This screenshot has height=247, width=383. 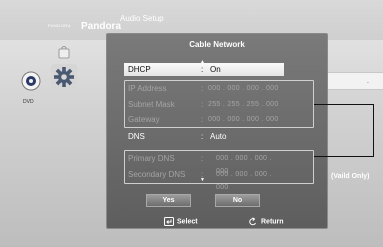 What do you see at coordinates (28, 102) in the screenshot?
I see `dvd-label: DVD` at bounding box center [28, 102].